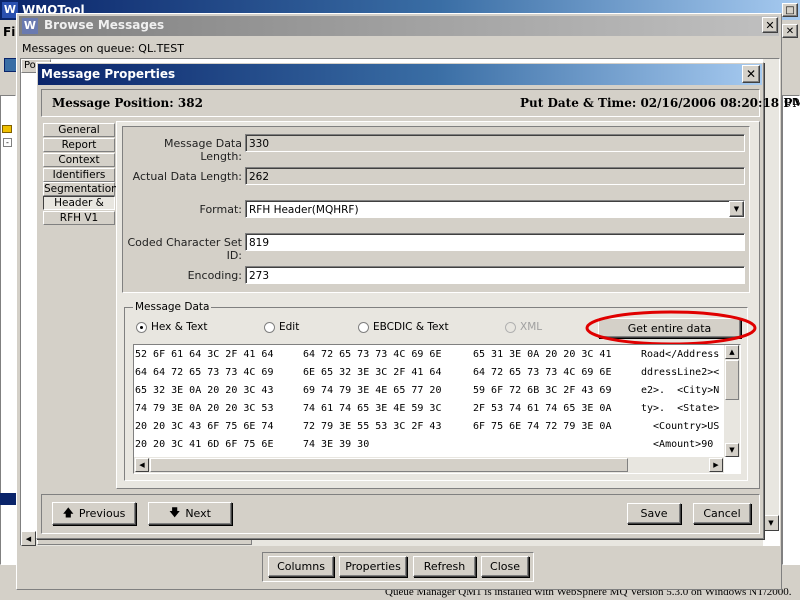 The width and height of the screenshot is (800, 600). I want to click on radio-xml-label: XML, so click(531, 327).